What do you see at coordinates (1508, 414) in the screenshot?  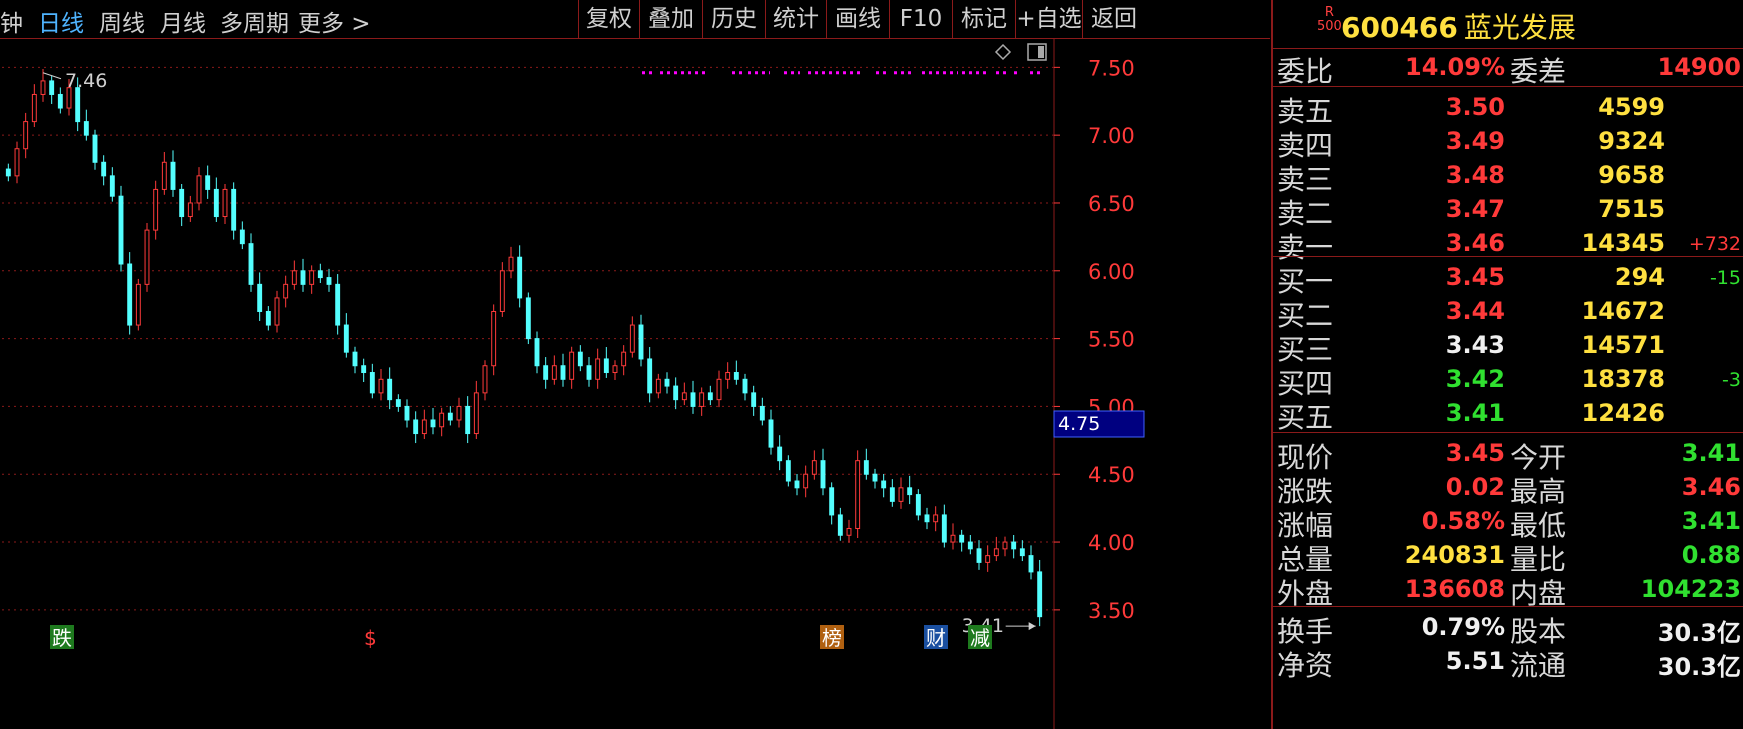 I see `buy-level-row: 买五 3.41 12426` at bounding box center [1508, 414].